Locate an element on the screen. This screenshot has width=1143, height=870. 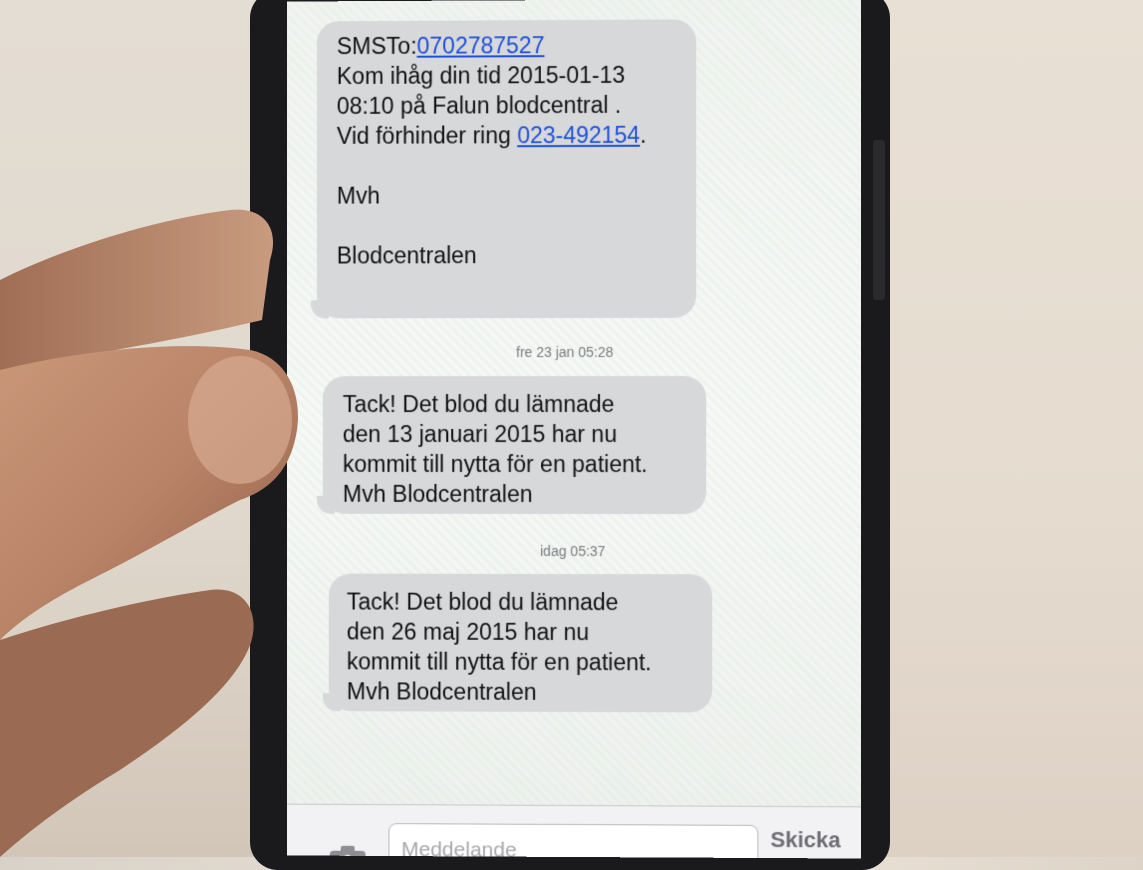
message-1-line-4: Vid förhinder ring 023-492154. is located at coordinates (491, 135).